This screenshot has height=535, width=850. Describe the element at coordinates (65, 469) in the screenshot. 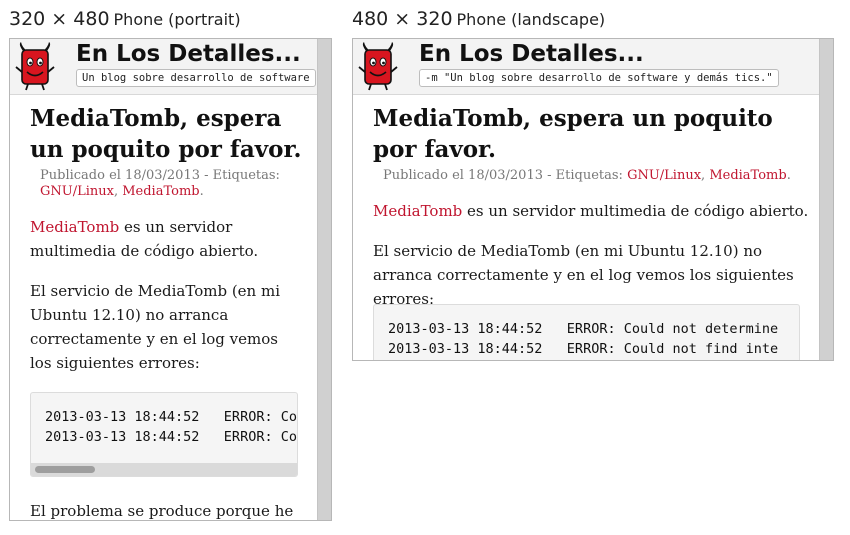

I see `code-scrollbar-thumb` at that location.